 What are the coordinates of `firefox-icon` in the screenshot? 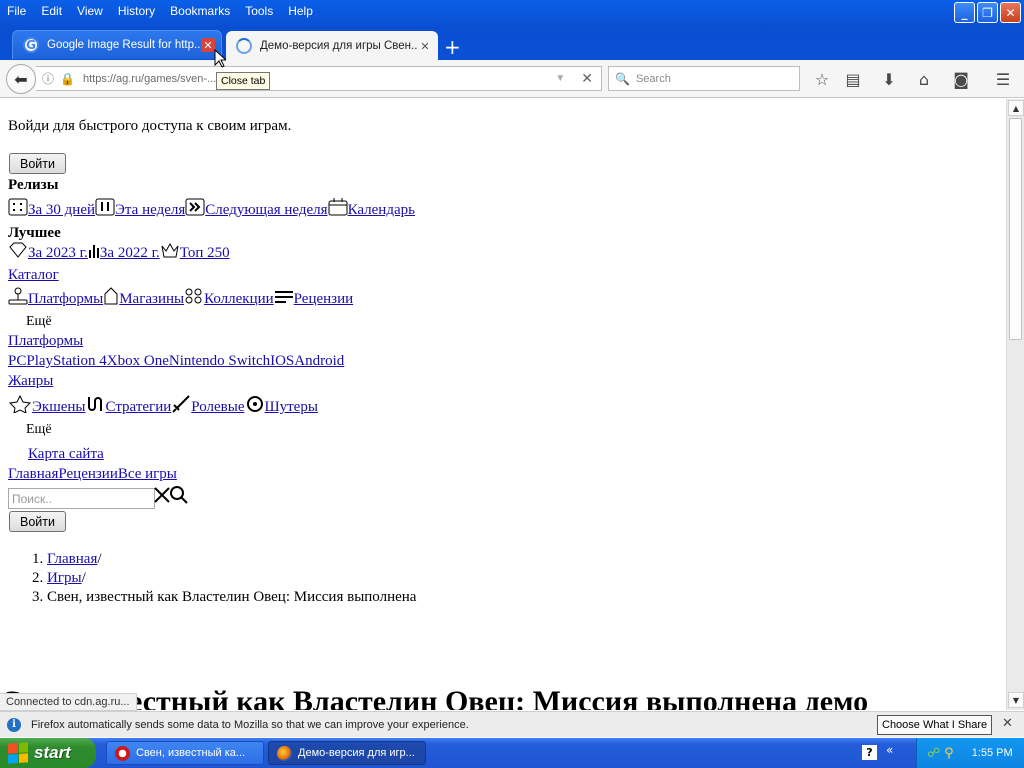 It's located at (284, 753).